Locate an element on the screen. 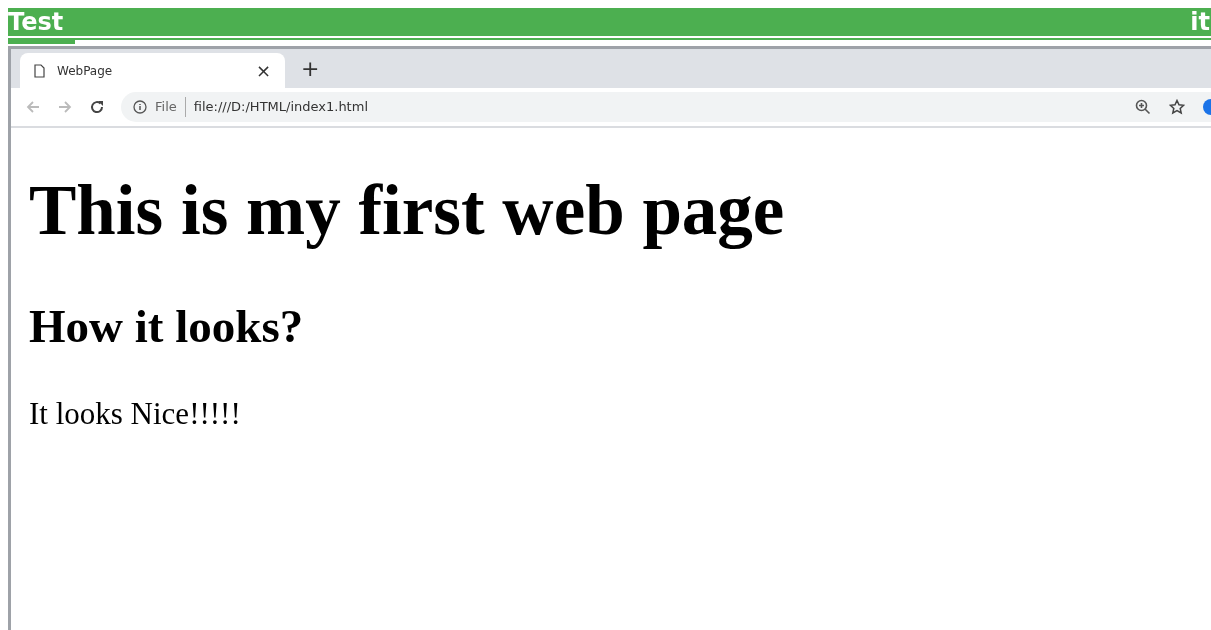  info-icon is located at coordinates (140, 107).